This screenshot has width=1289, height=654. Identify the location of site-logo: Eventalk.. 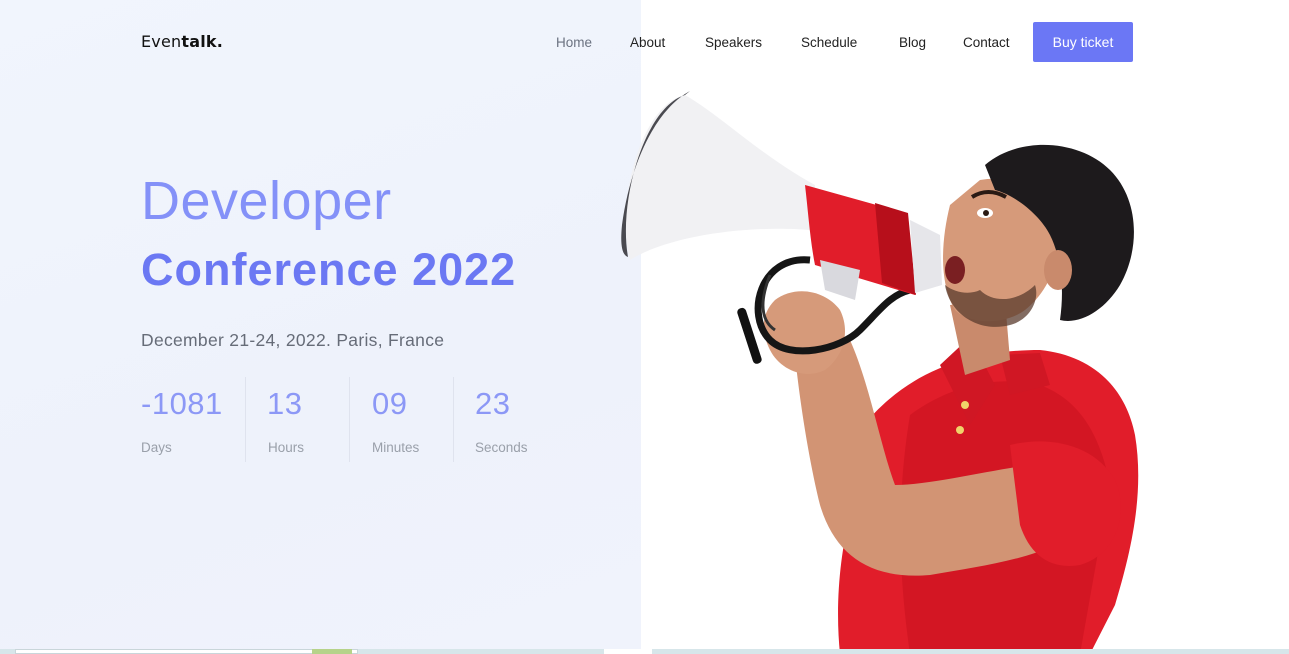
(182, 41).